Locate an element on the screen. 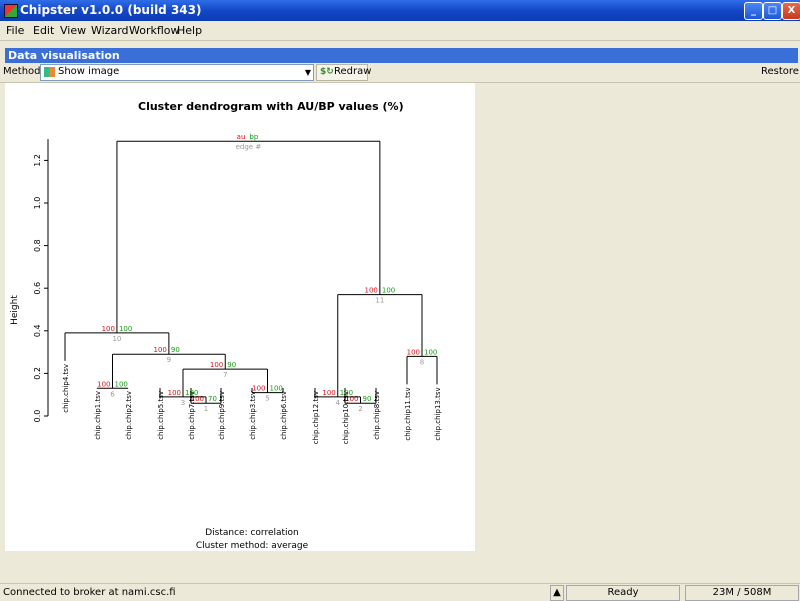  edge-number: 2 is located at coordinates (360, 409).